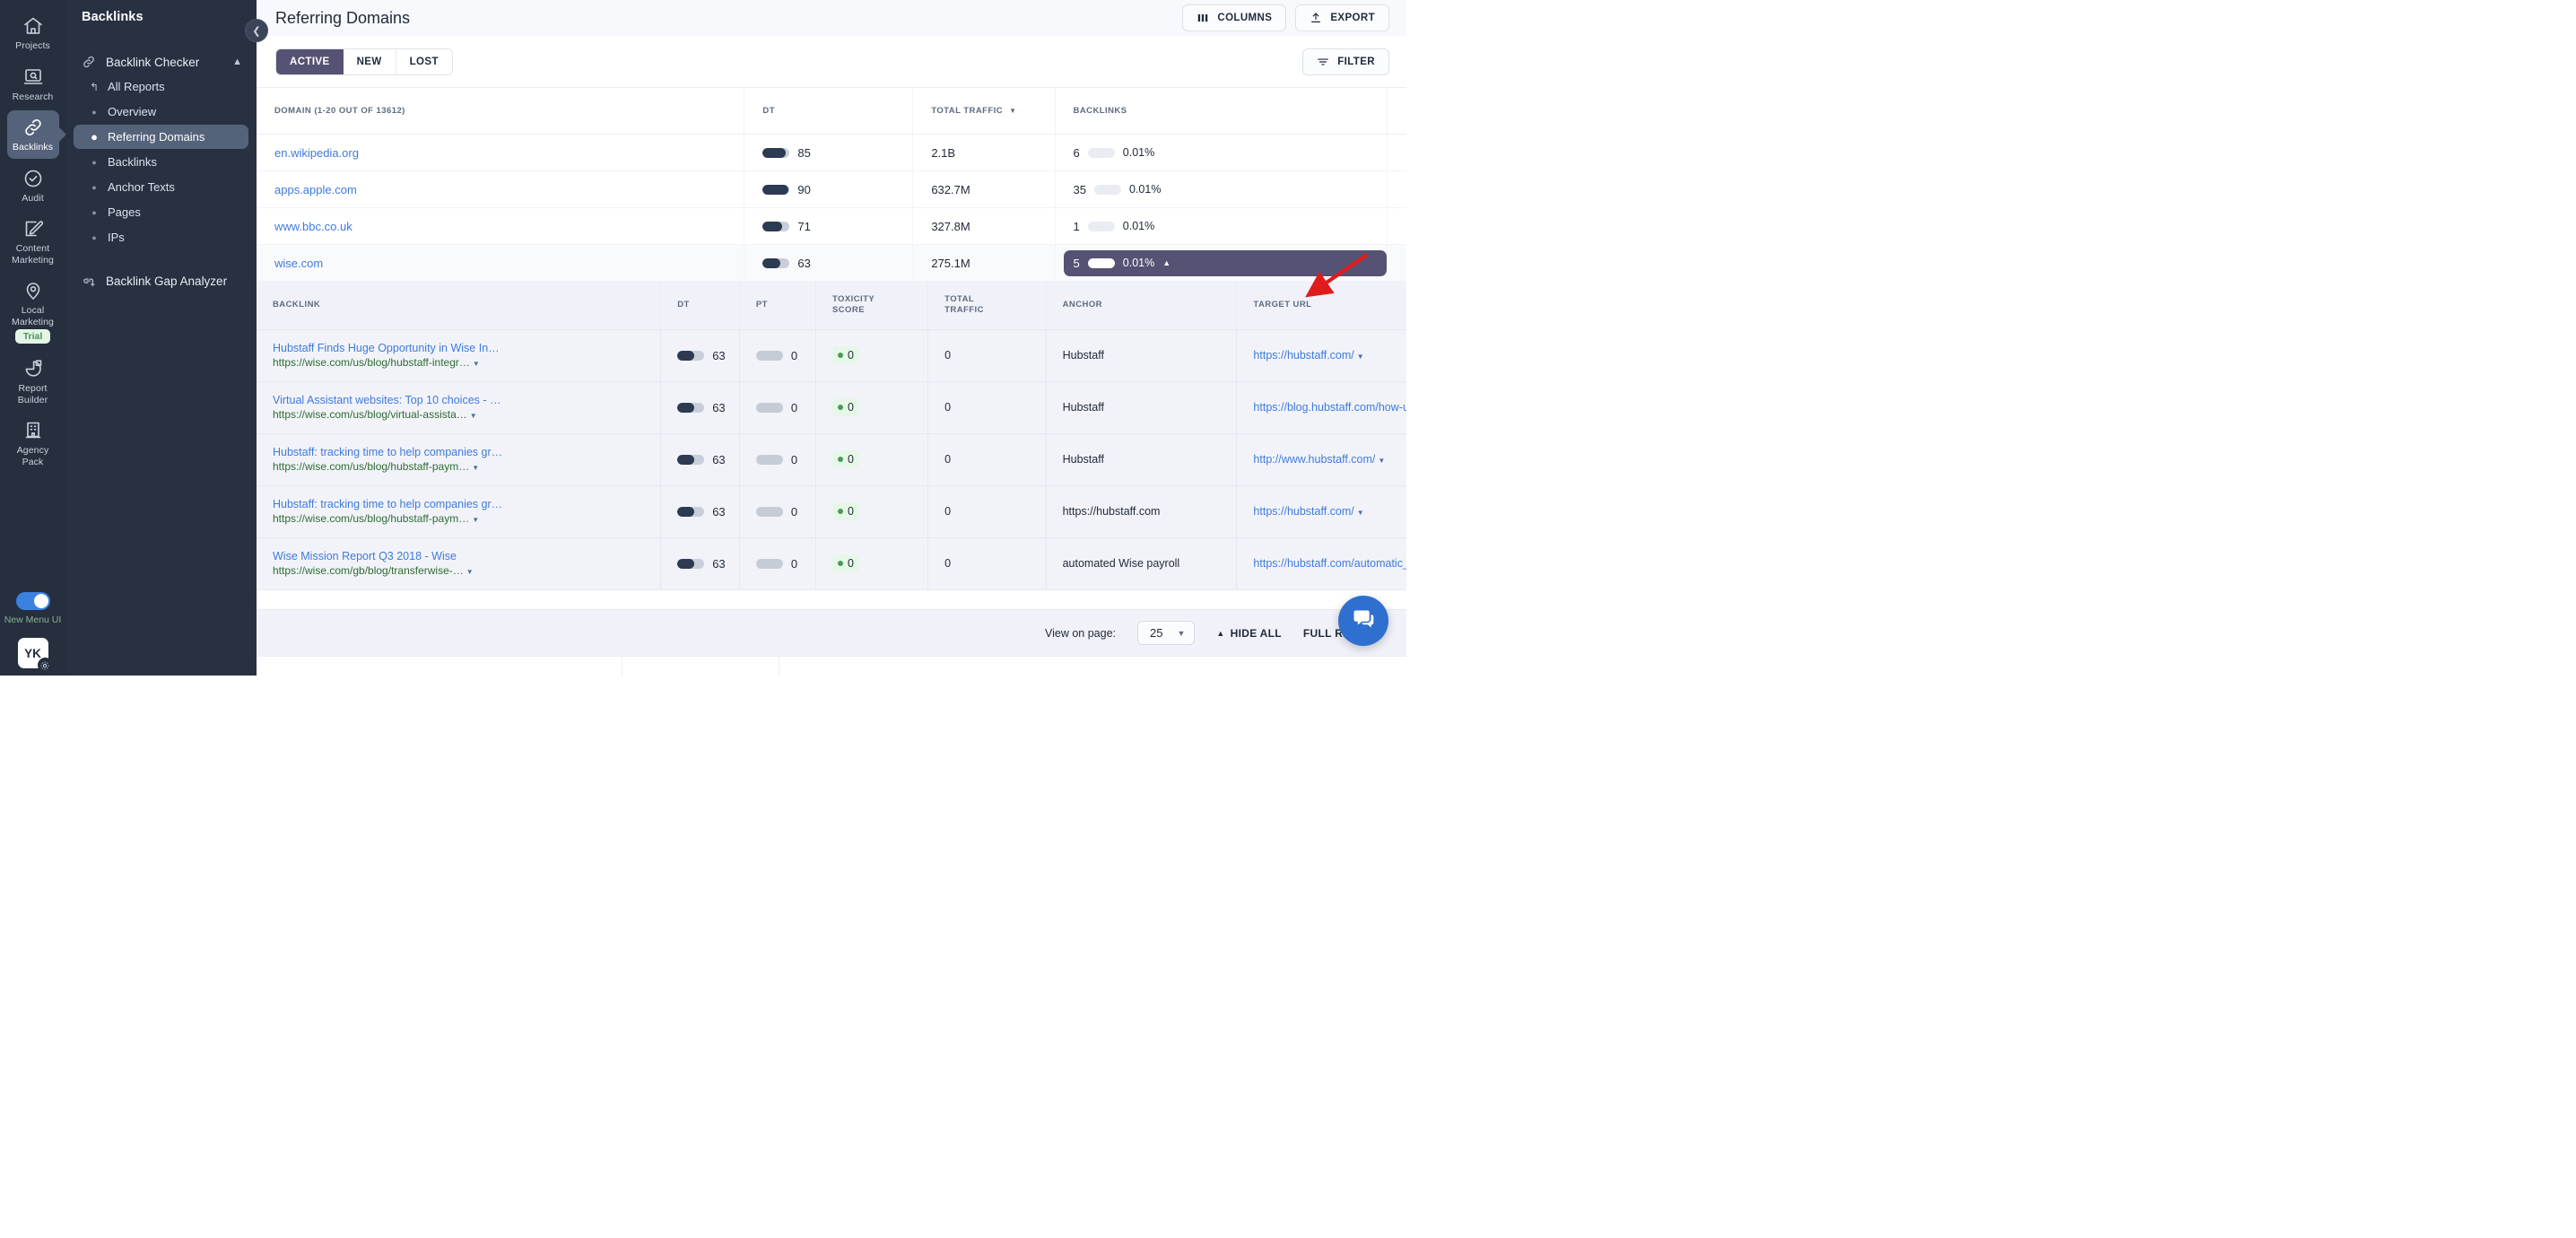 This screenshot has height=1238, width=2576. I want to click on sidebar-item-referring-domains: ● Referring Domains, so click(161, 137).